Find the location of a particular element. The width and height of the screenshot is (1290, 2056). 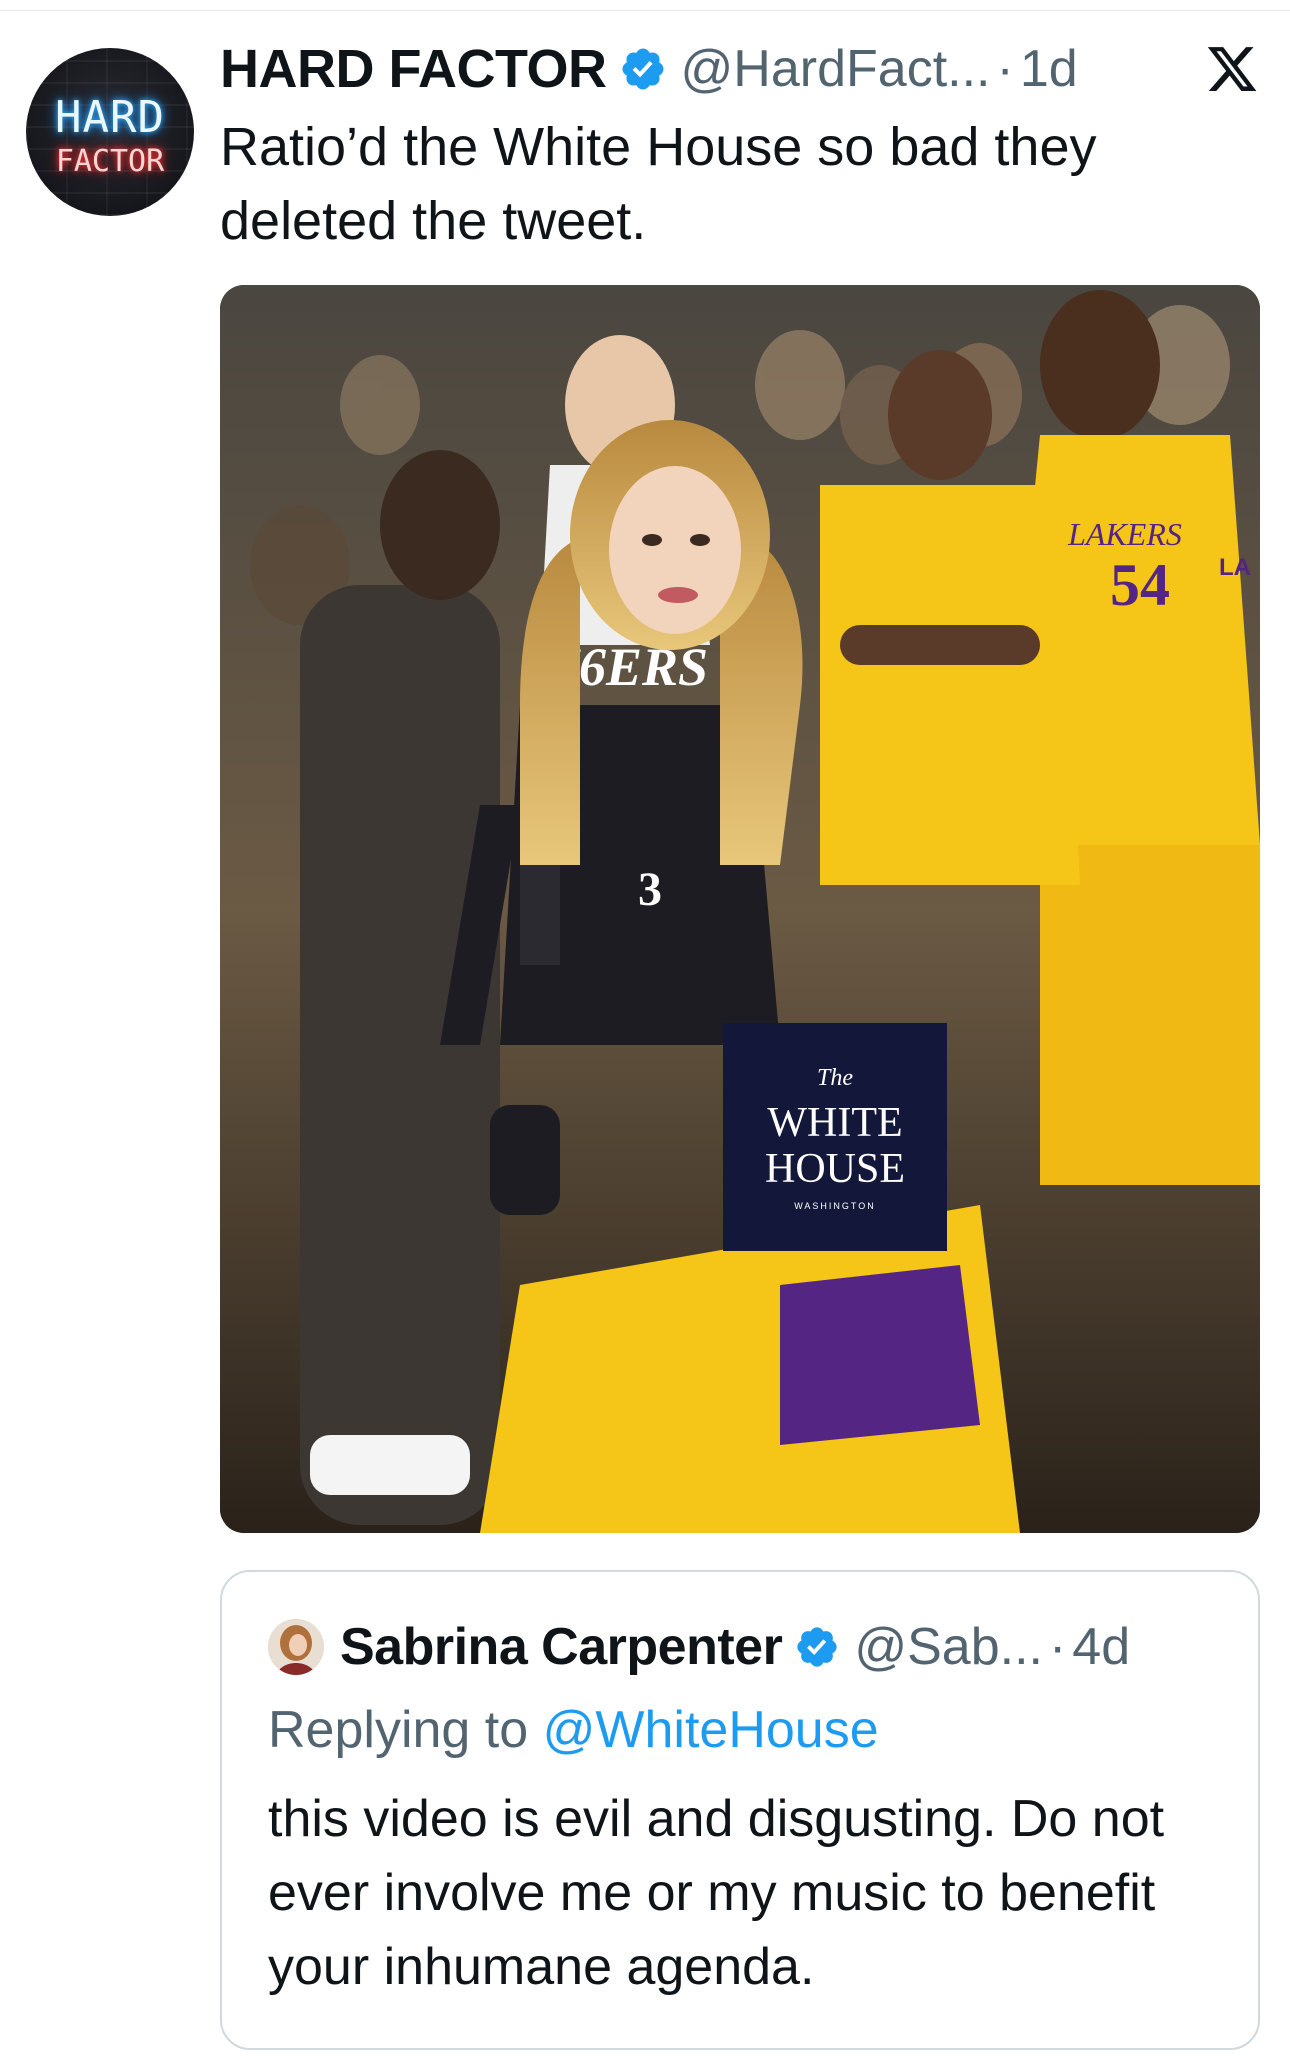

lakers-number-text: 54 is located at coordinates (1140, 585).